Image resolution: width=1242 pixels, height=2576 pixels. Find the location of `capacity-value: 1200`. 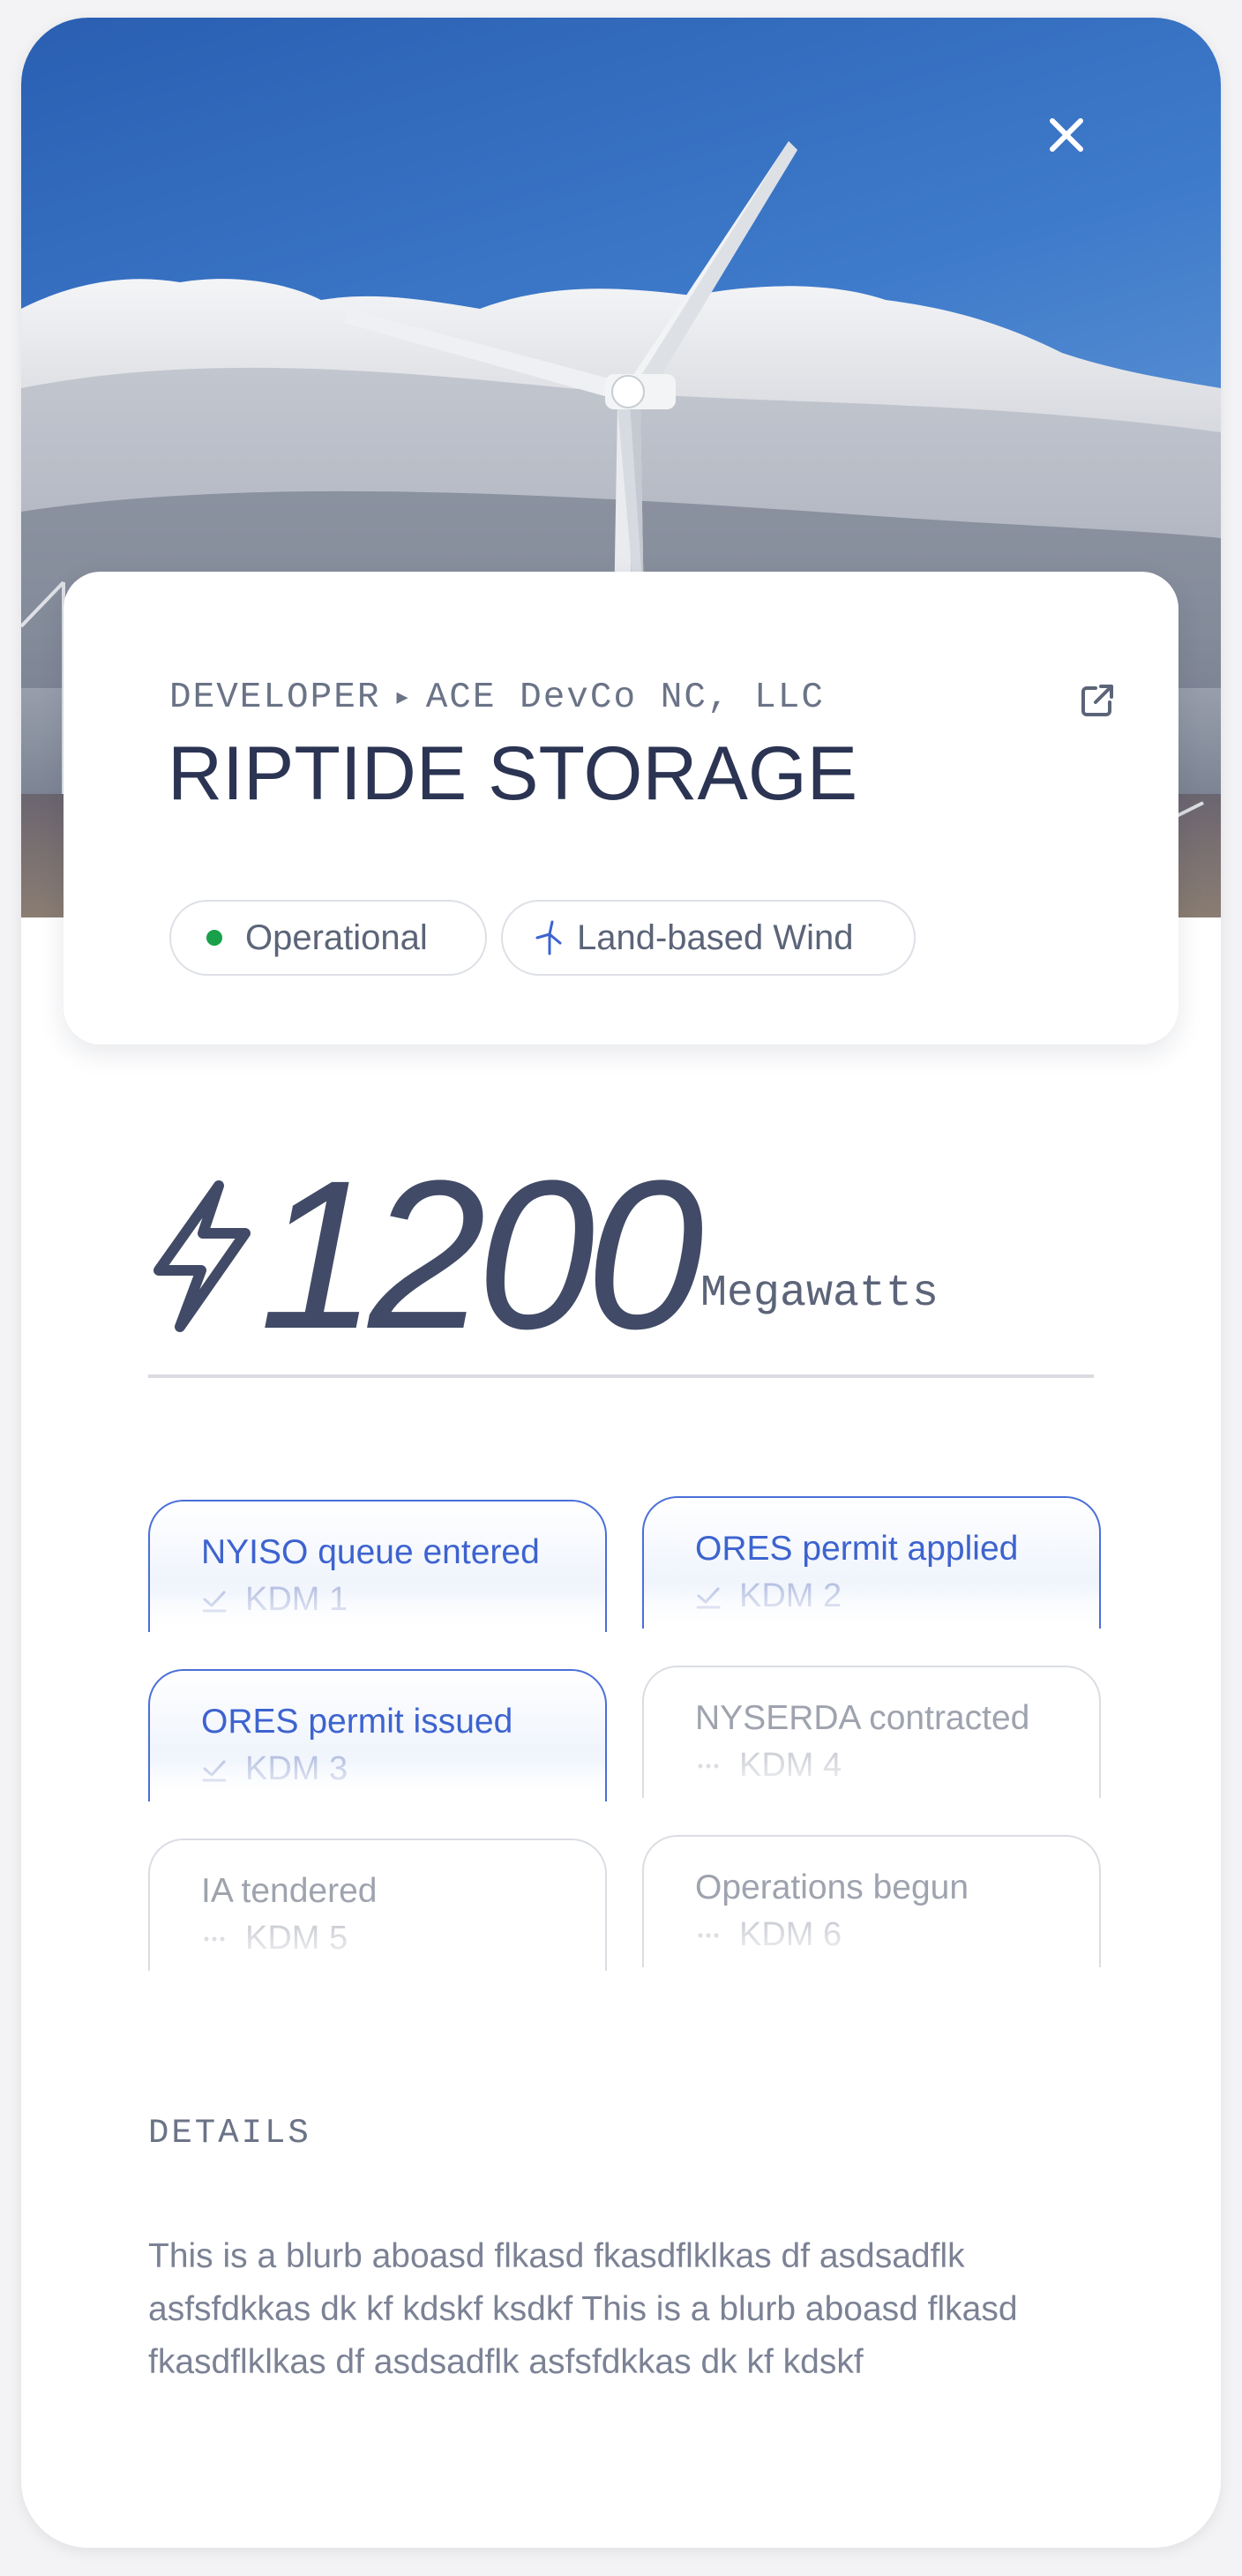

capacity-value: 1200 is located at coordinates (481, 1255).